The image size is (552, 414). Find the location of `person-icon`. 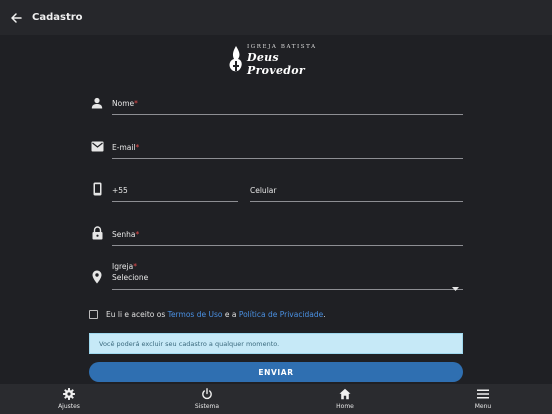

person-icon is located at coordinates (97, 103).